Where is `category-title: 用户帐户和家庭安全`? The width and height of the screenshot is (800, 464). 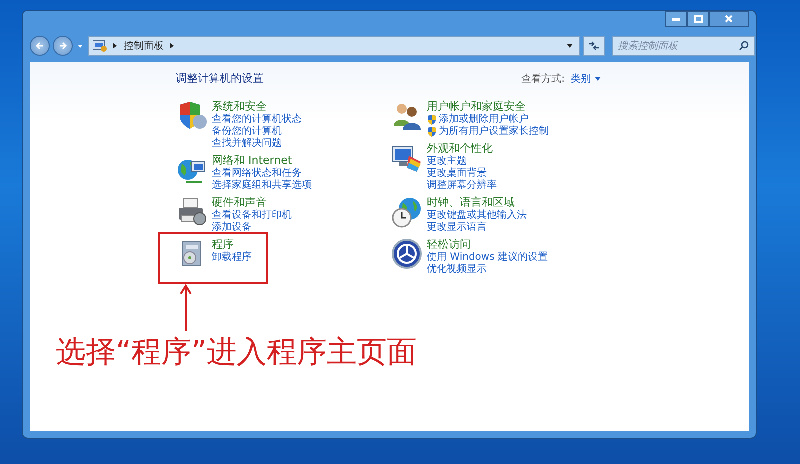 category-title: 用户帐户和家庭安全 is located at coordinates (488, 107).